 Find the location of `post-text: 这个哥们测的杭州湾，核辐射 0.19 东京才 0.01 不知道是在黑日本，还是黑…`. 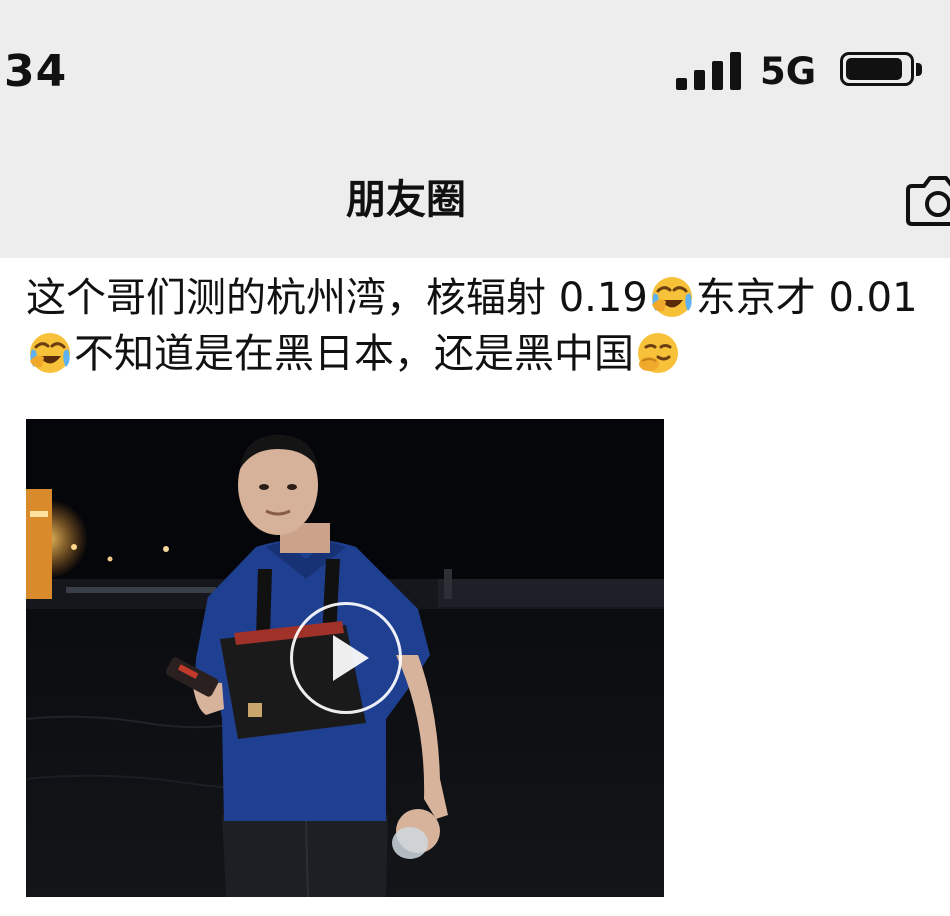

post-text: 这个哥们测的杭州湾，核辐射 0.19 东京才 0.01 不知道是在黑日本，还是黑… is located at coordinates (481, 326).